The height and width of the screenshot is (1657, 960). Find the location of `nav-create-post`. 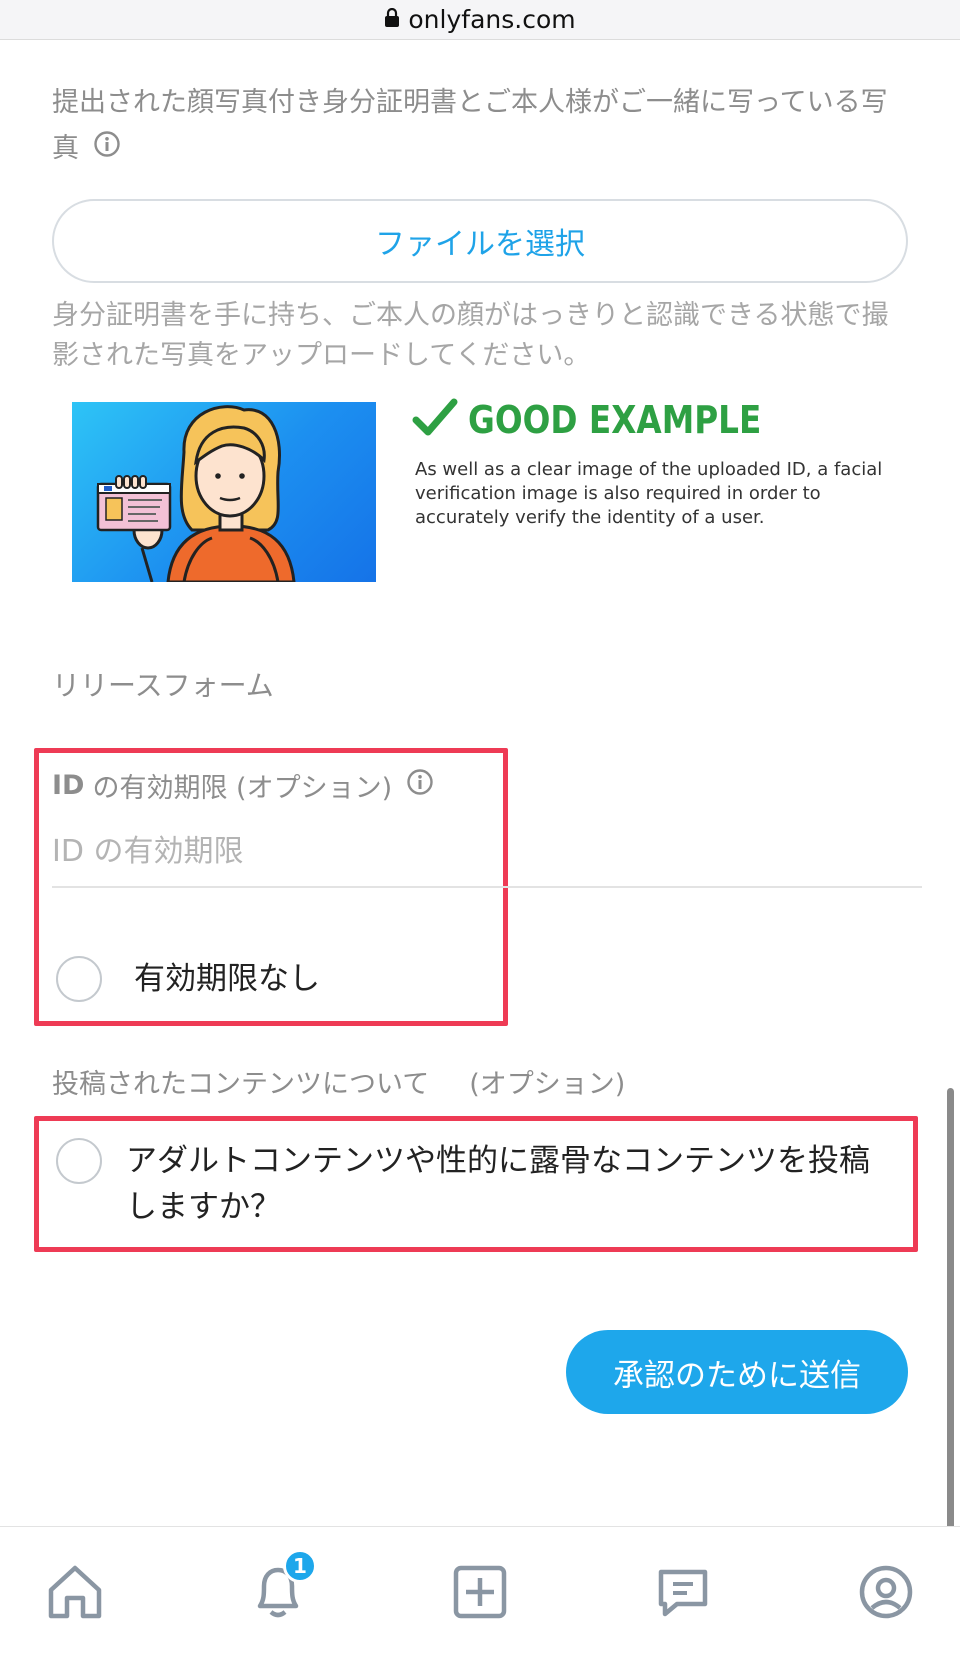

nav-create-post is located at coordinates (480, 1594).